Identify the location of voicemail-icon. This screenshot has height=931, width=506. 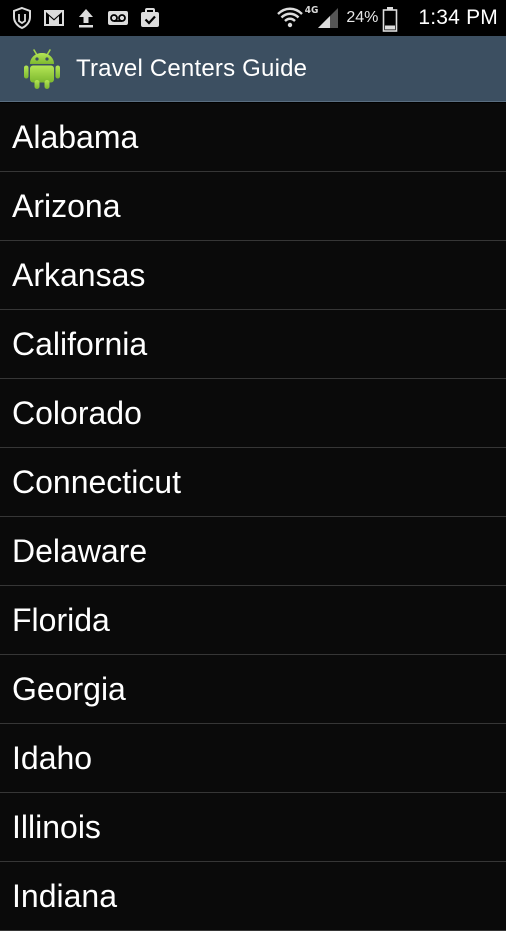
(118, 18).